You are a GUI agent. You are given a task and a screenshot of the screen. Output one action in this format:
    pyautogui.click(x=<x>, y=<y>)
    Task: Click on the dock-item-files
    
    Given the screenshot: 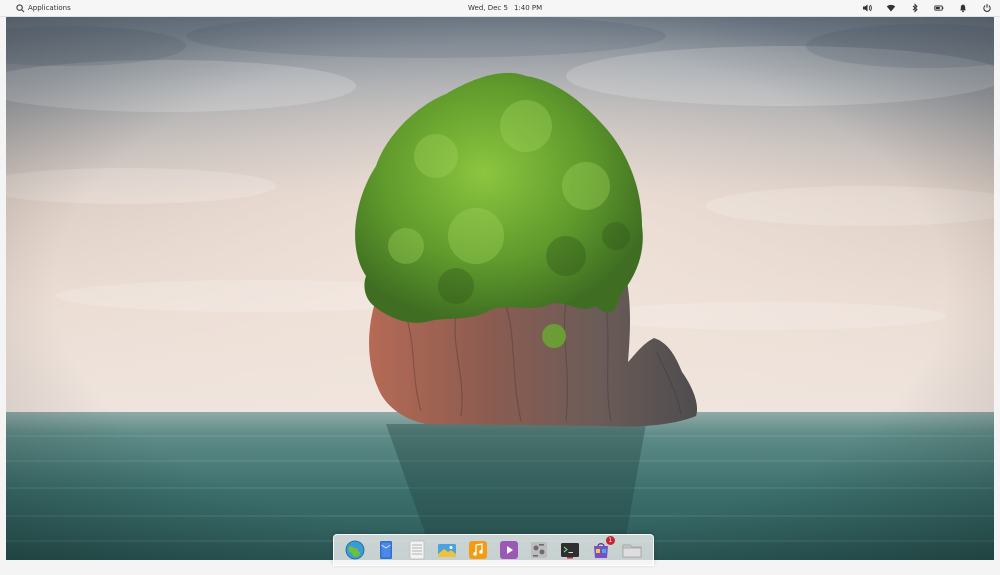 What is the action you would take?
    pyautogui.click(x=632, y=550)
    